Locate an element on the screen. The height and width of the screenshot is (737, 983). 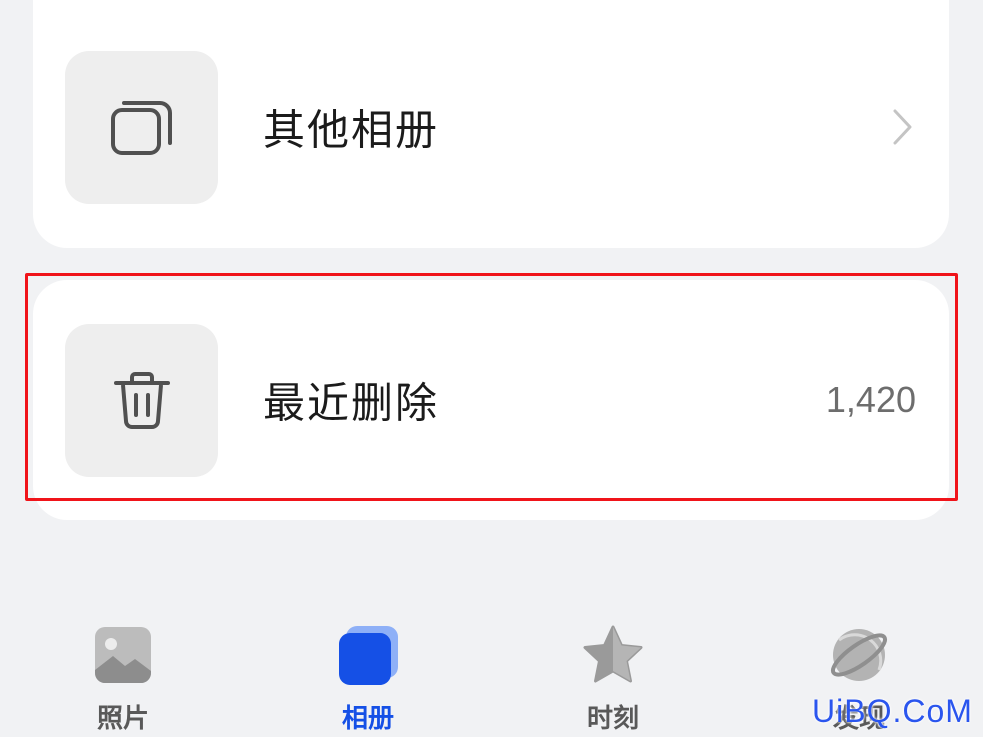
stacked-squares-icon is located at coordinates (141, 127).